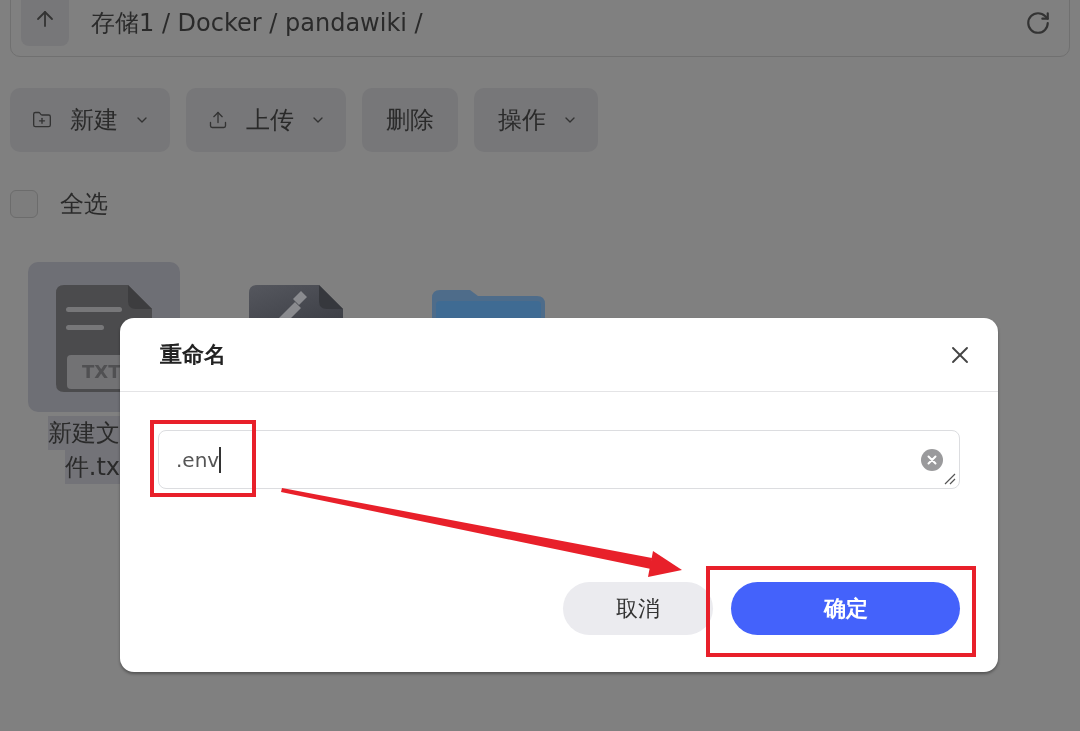  What do you see at coordinates (42, 120) in the screenshot?
I see `folder-plus-icon` at bounding box center [42, 120].